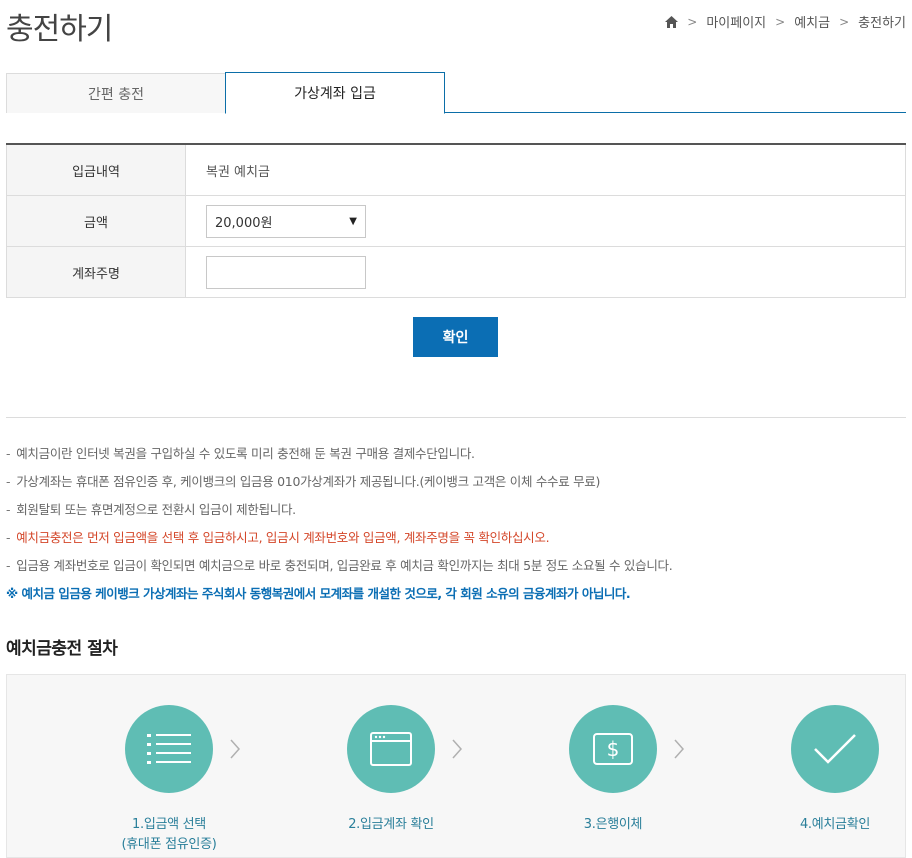 The image size is (912, 858). What do you see at coordinates (812, 21) in the screenshot?
I see `breadcrumb-item-deposit: 예치금` at bounding box center [812, 21].